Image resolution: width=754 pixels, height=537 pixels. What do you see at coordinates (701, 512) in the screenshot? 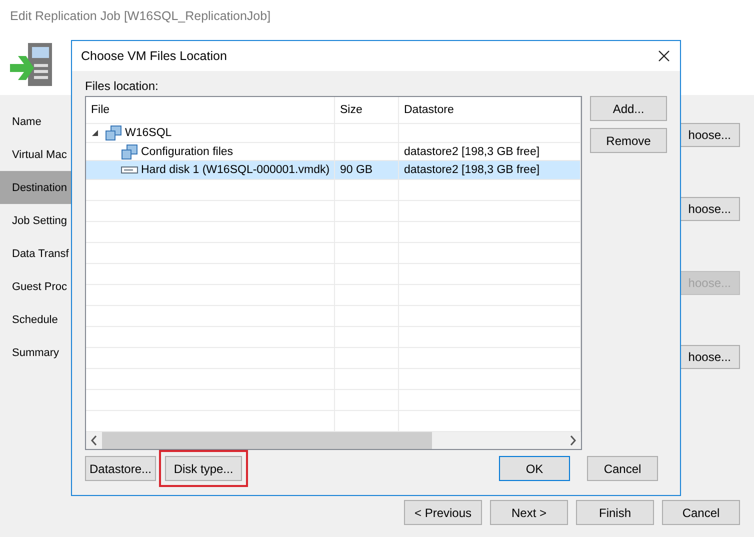
I see `wizard-button: Cancel` at bounding box center [701, 512].